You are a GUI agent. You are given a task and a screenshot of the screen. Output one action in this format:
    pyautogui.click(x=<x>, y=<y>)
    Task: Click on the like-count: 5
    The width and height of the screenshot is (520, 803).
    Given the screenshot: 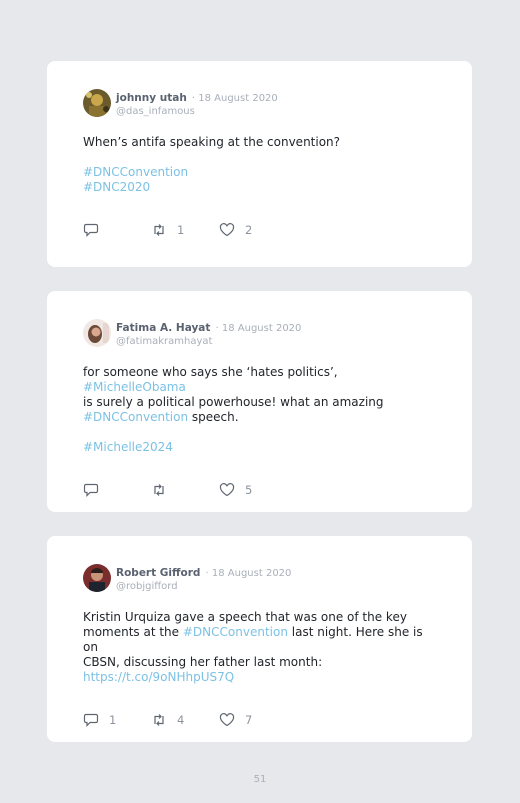 What is the action you would take?
    pyautogui.click(x=249, y=490)
    